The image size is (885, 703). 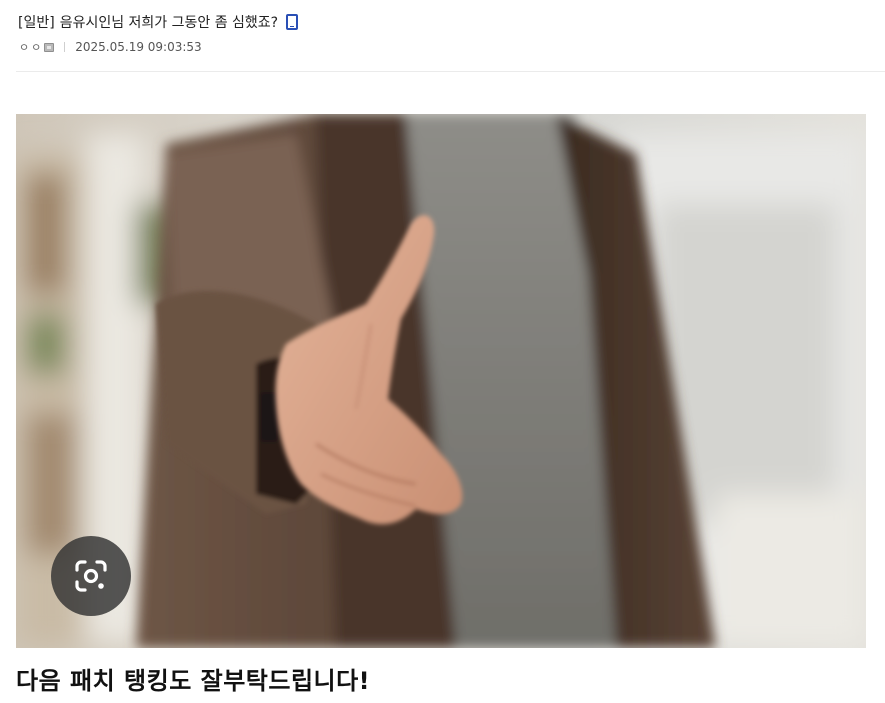 I want to click on post-date: 2025.05.19 09:03:53, so click(x=138, y=47).